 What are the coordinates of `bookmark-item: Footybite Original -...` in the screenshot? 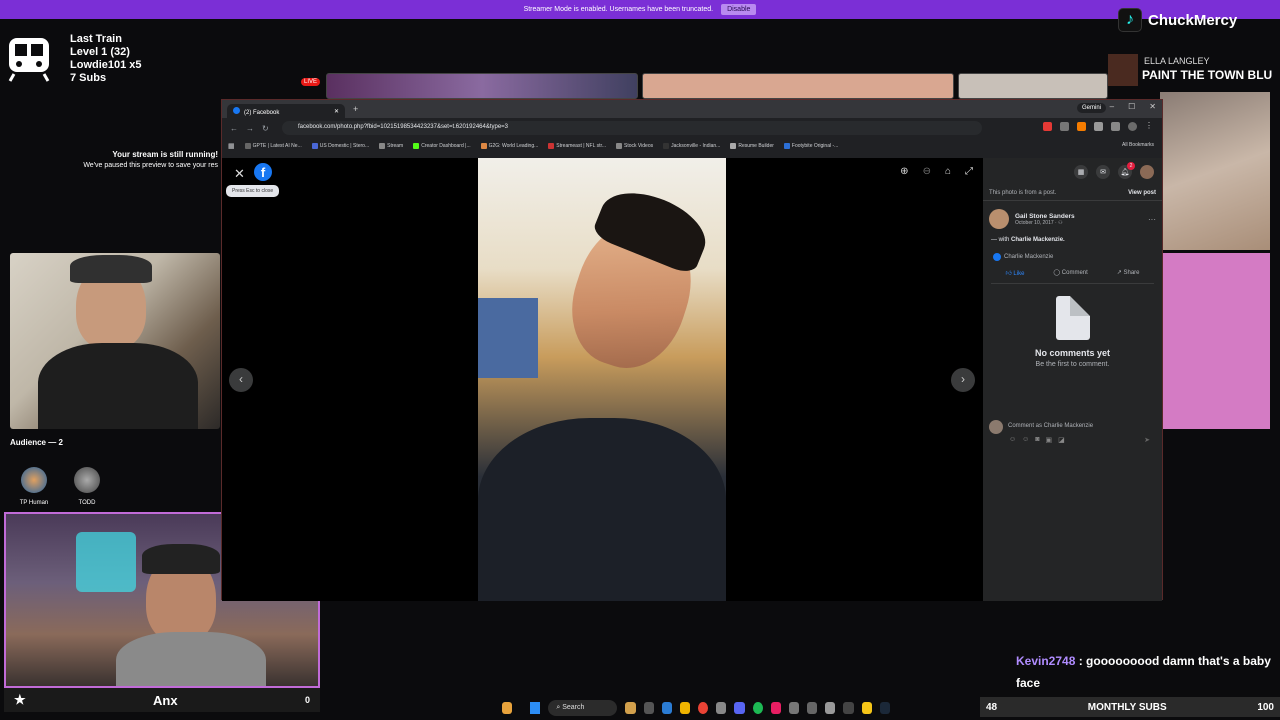 It's located at (810, 145).